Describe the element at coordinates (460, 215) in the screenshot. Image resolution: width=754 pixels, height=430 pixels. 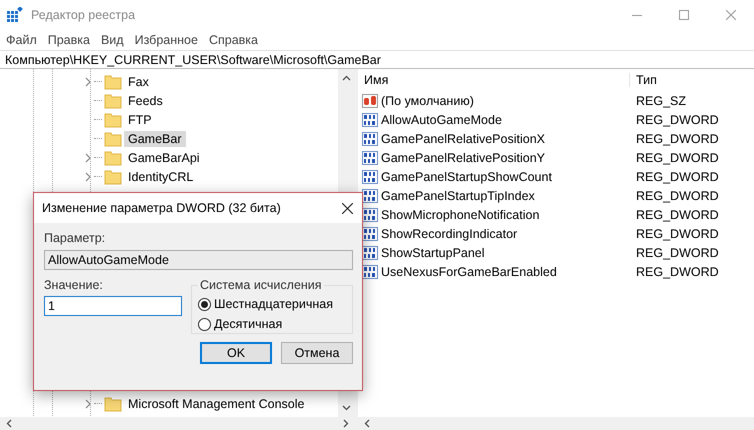
I see `value-name: ShowMicrophoneNotification` at that location.